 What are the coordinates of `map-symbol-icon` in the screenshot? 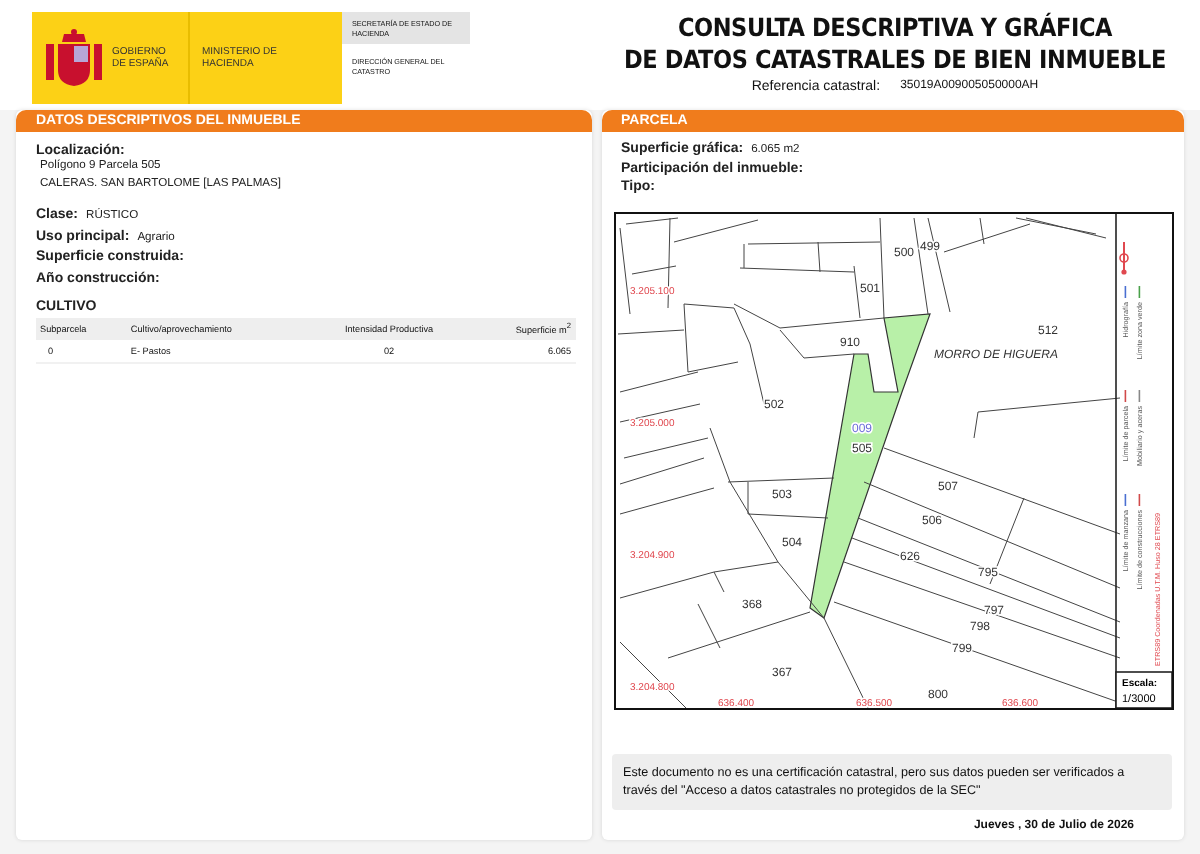 It's located at (1123, 257).